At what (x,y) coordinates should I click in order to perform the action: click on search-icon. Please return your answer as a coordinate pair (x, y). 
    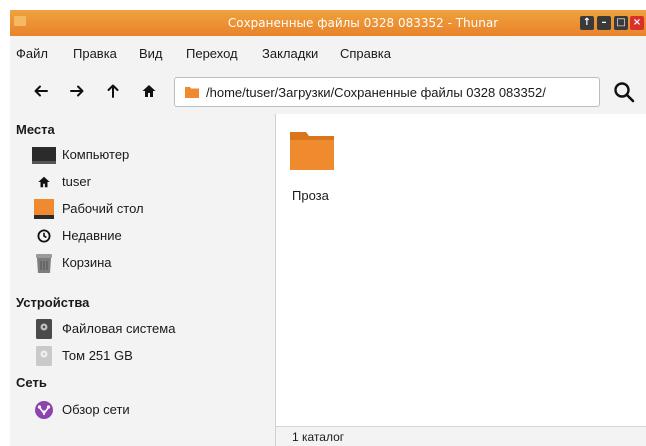
    Looking at the image, I should click on (624, 92).